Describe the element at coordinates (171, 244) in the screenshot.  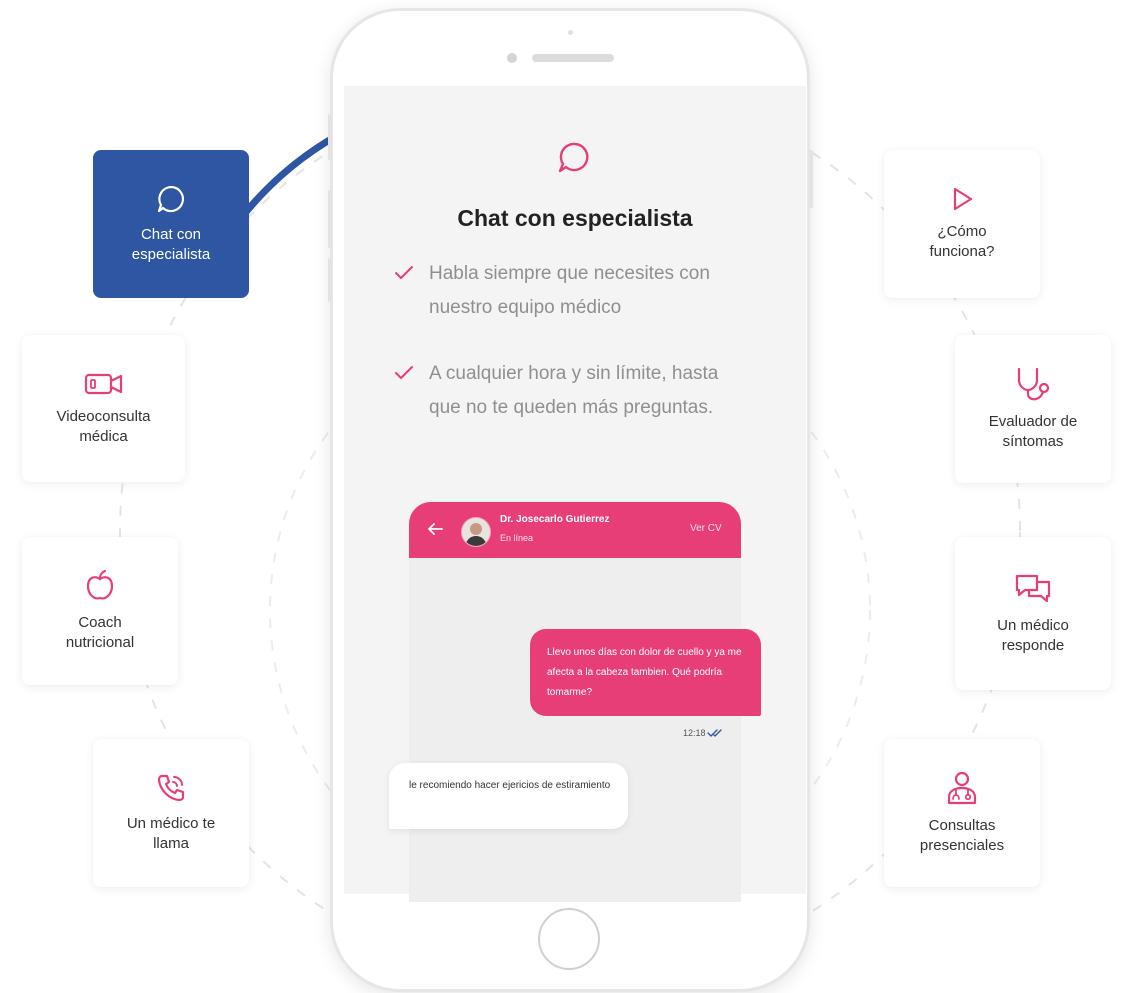
I see `card-label: Chat con especialista` at that location.